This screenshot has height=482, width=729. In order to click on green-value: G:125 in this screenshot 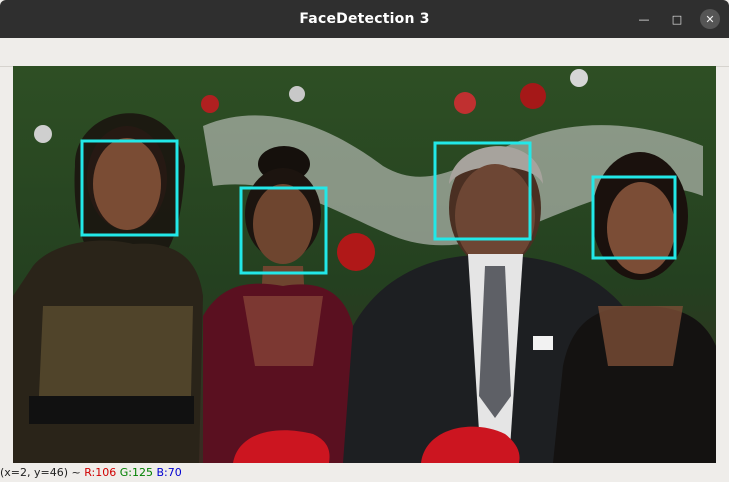, I will do `click(136, 472)`.